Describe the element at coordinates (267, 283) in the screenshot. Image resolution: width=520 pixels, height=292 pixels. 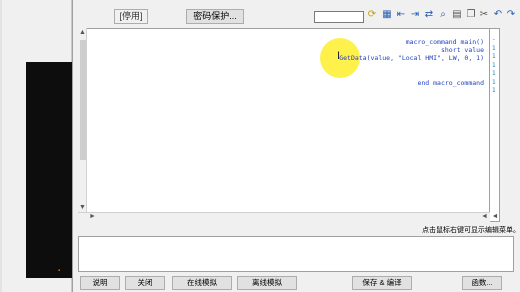
I see `offline-simulation-button: 离线模拟` at that location.